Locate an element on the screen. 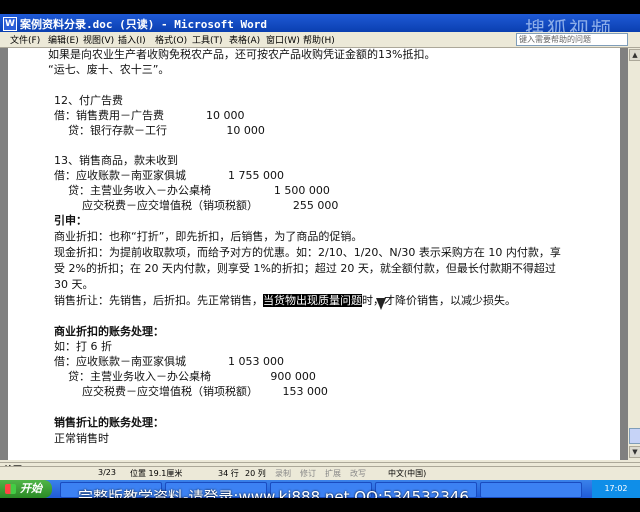 This screenshot has width=640, height=512. line-text: 12、付广告费 is located at coordinates (88, 100).